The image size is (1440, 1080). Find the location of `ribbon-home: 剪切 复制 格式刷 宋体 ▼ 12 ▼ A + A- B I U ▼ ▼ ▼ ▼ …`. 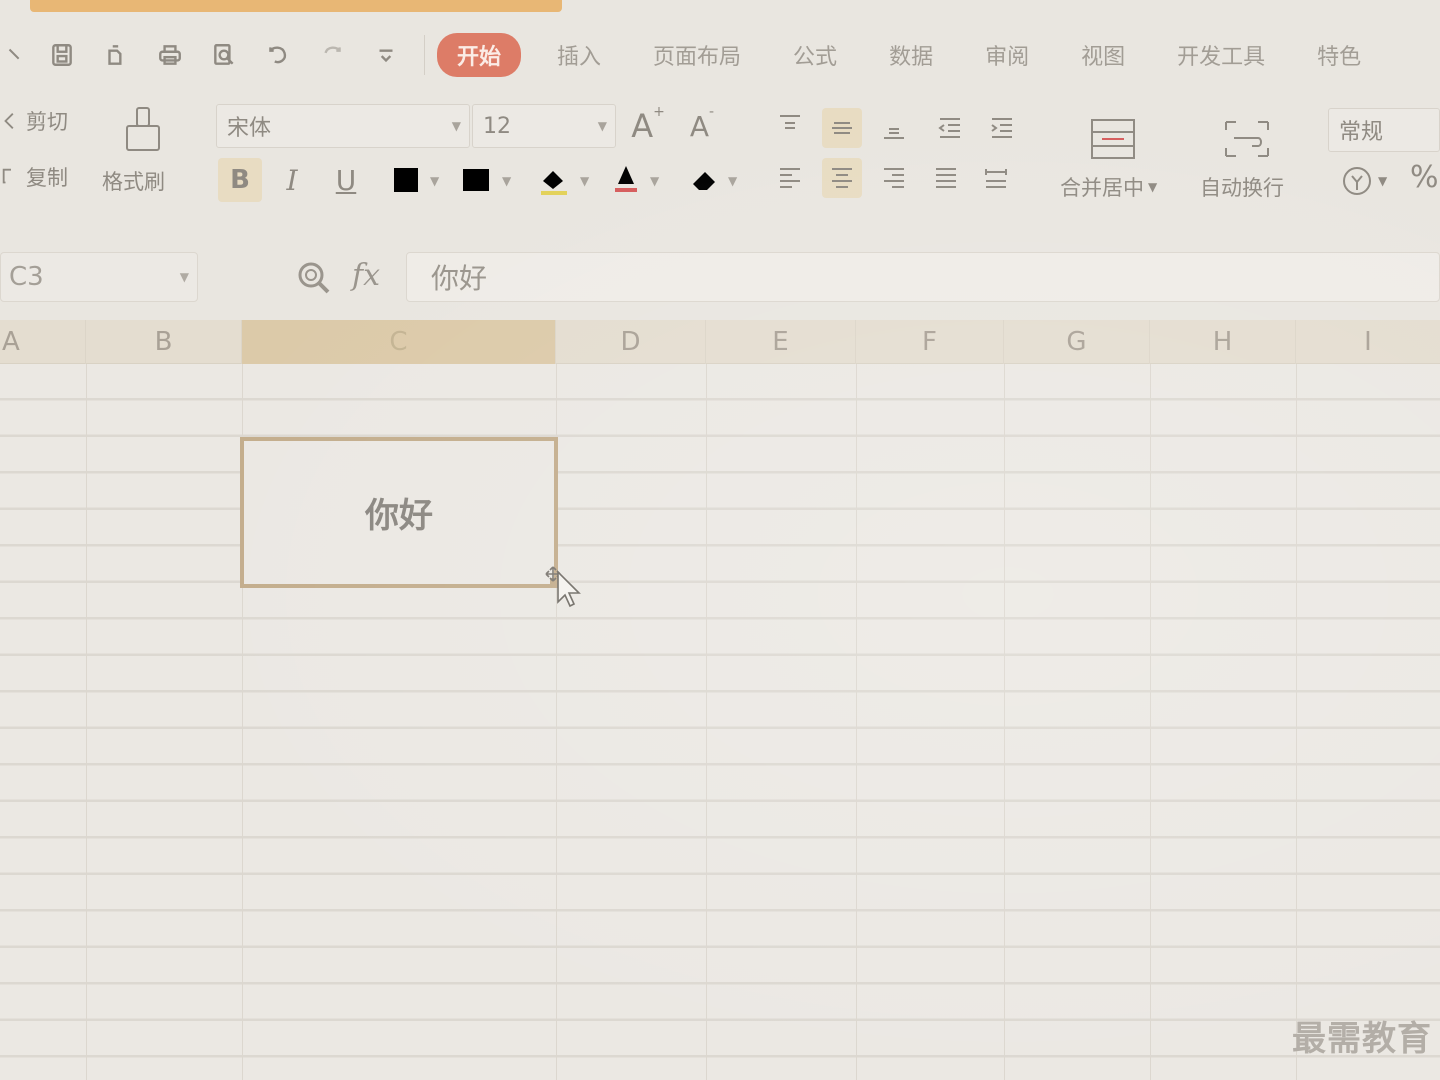

ribbon-home: 剪切 复制 格式刷 宋体 ▼ 12 ▼ A + A- B I U ▼ ▼ ▼ ▼ … is located at coordinates (720, 162).